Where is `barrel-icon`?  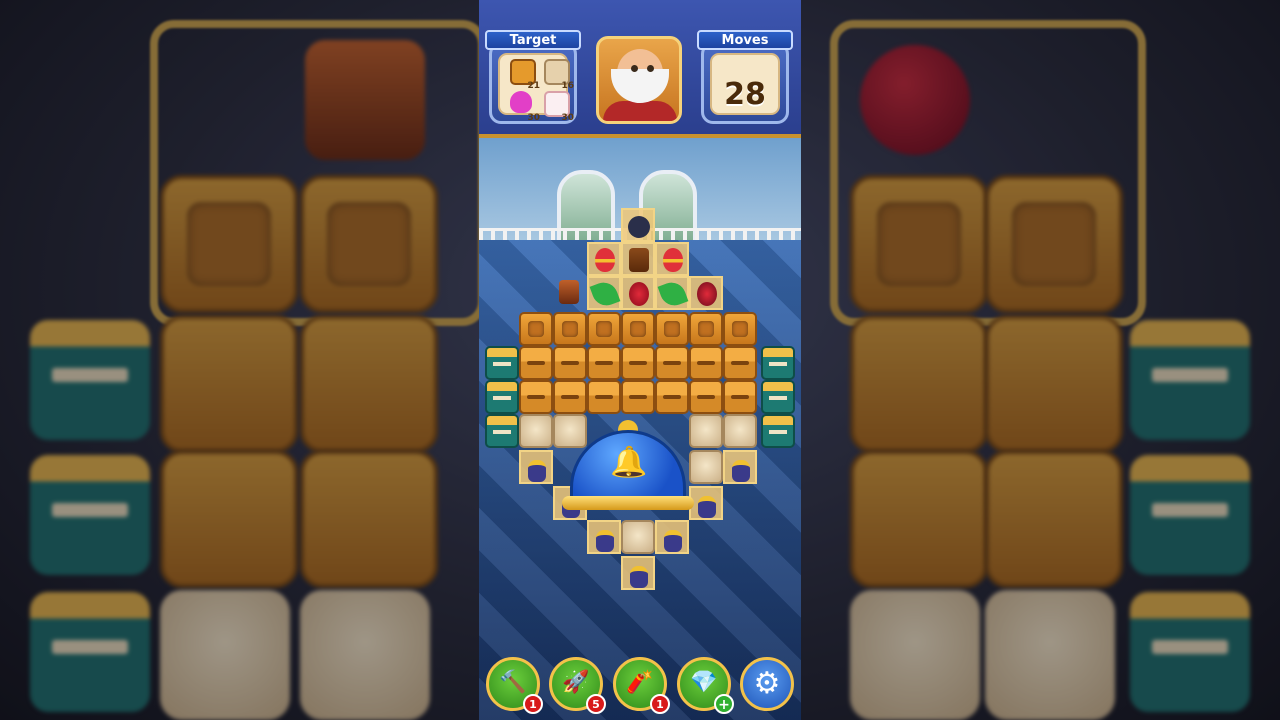
barrel-icon is located at coordinates (569, 292).